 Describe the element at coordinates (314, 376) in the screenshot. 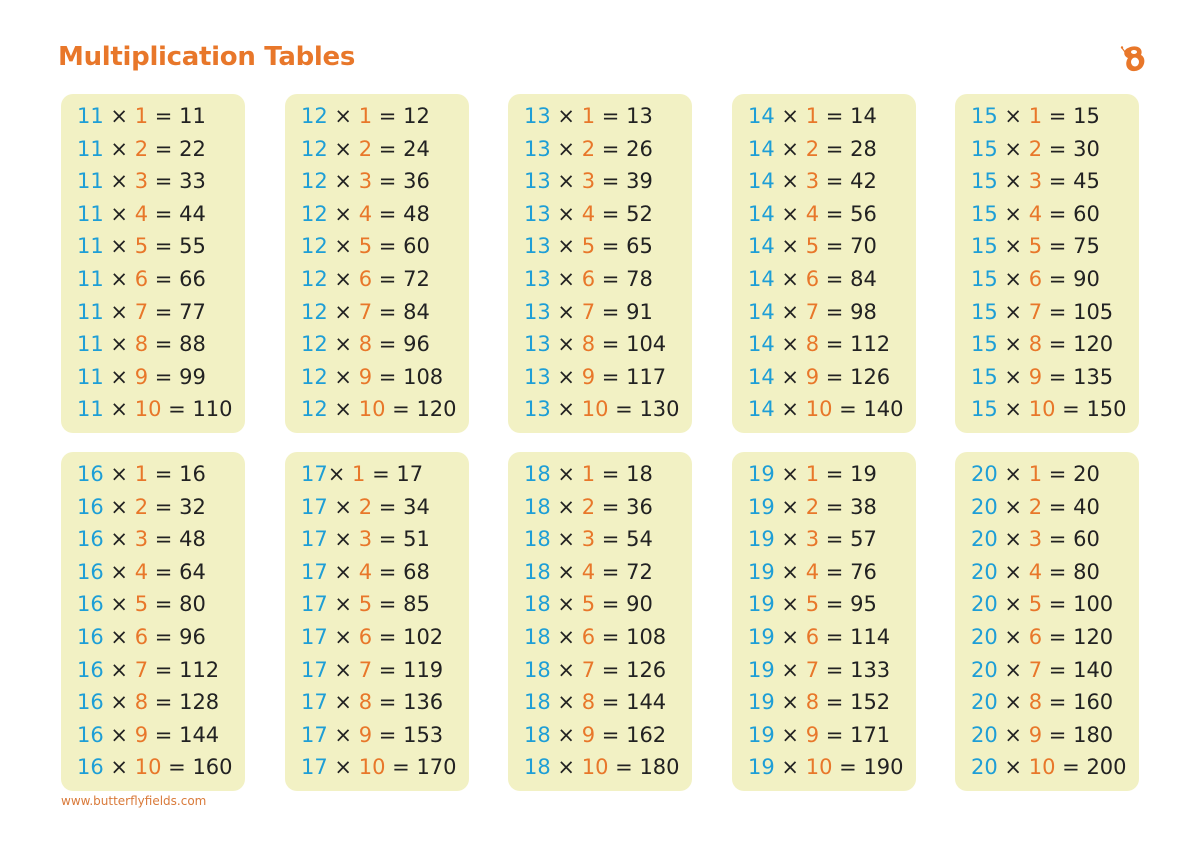

I see `multiplicand: 12` at that location.